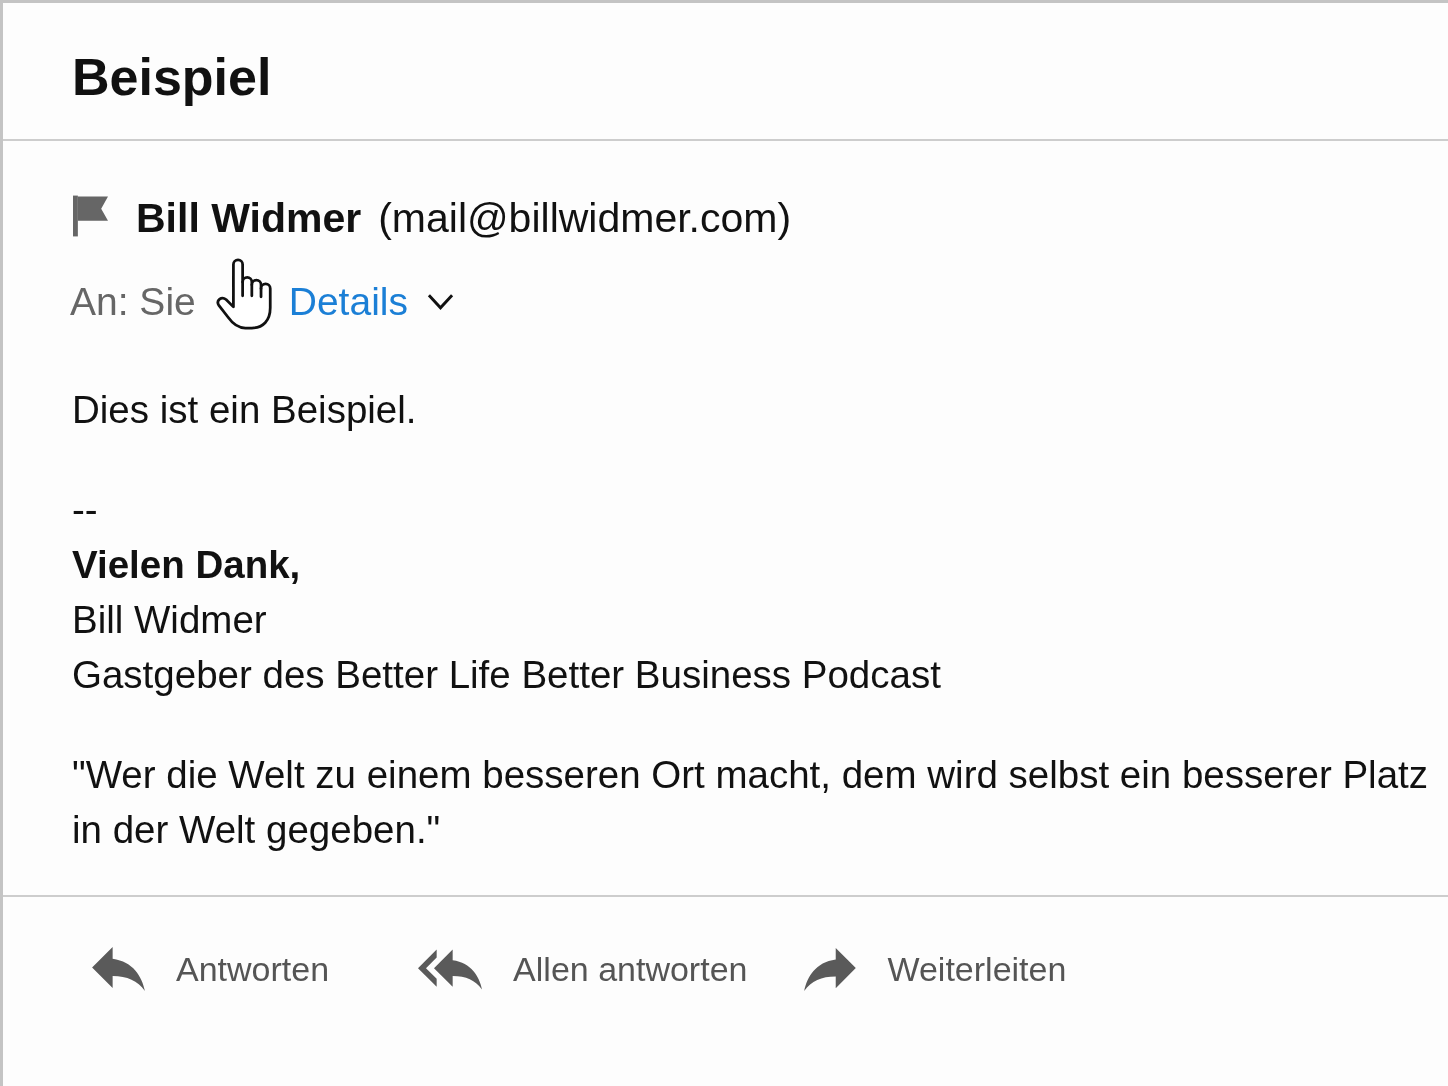  What do you see at coordinates (244, 294) in the screenshot?
I see `hand-cursor-icon` at bounding box center [244, 294].